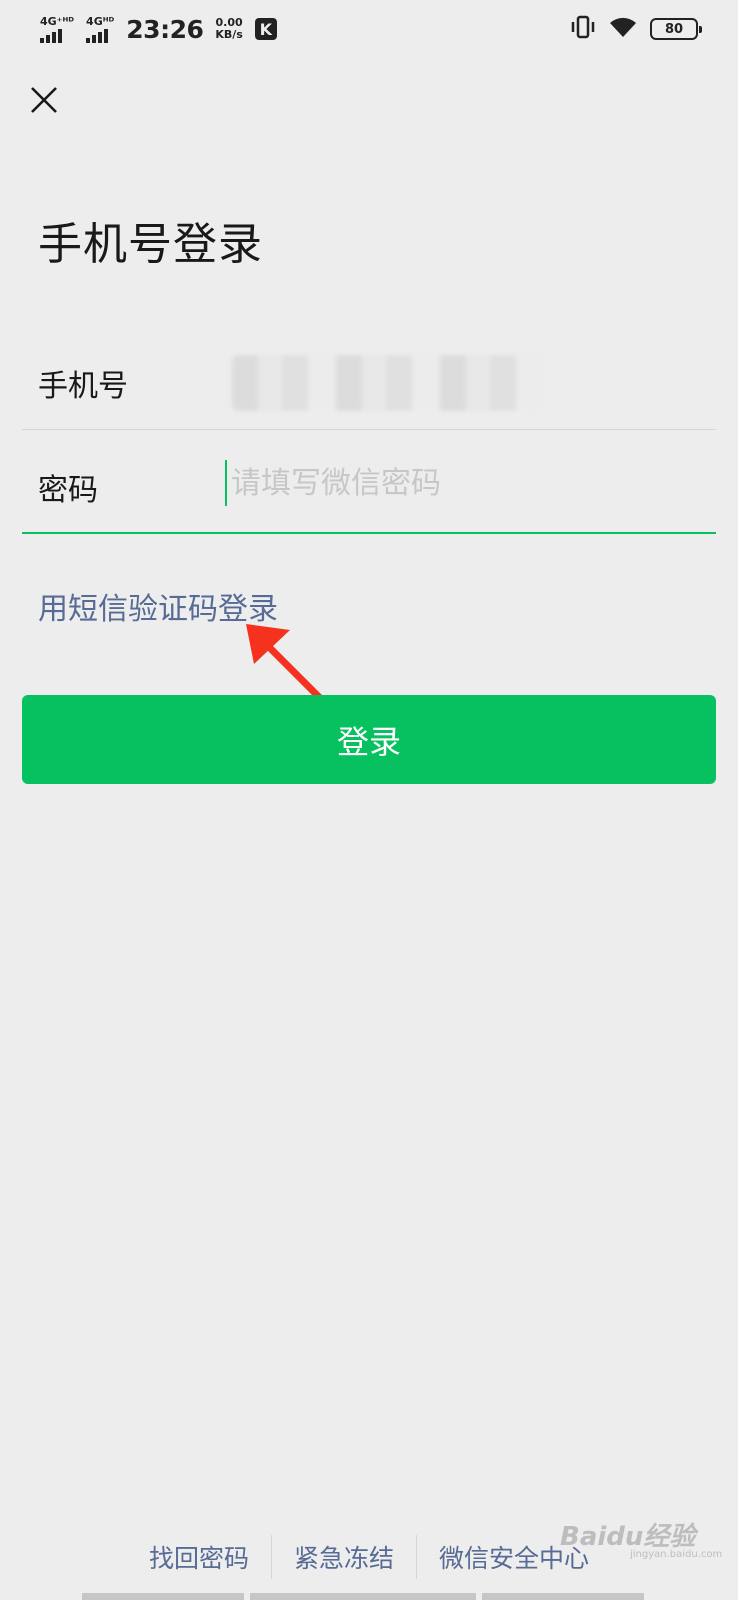 Image resolution: width=738 pixels, height=1600 pixels. I want to click on close-button, so click(44, 100).